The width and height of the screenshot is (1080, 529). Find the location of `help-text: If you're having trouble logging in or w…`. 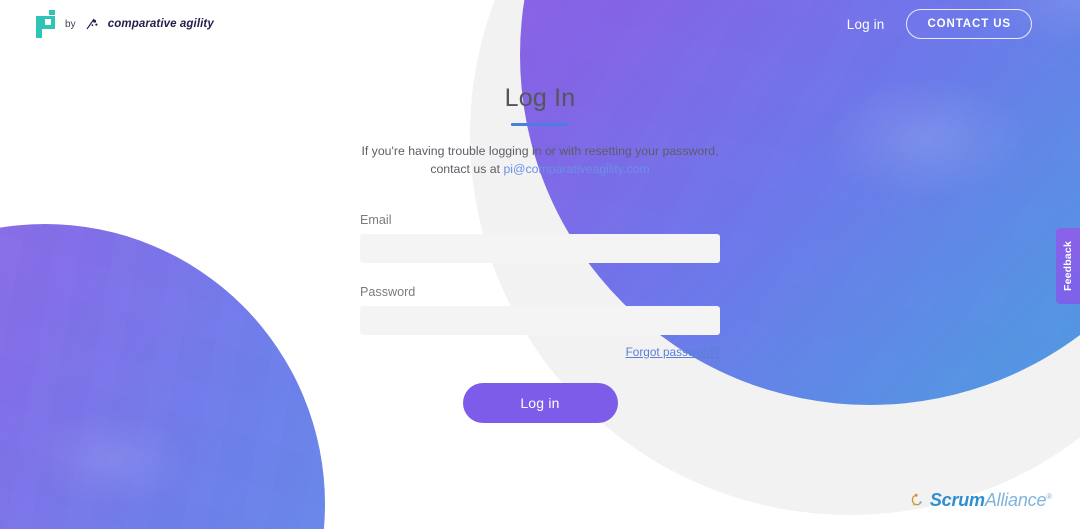

help-text: If you're having trouble logging in or w… is located at coordinates (540, 160).